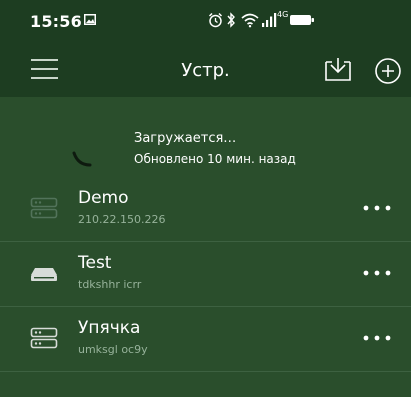 This screenshot has height=397, width=411. What do you see at coordinates (302, 20) in the screenshot?
I see `battery-icon` at bounding box center [302, 20].